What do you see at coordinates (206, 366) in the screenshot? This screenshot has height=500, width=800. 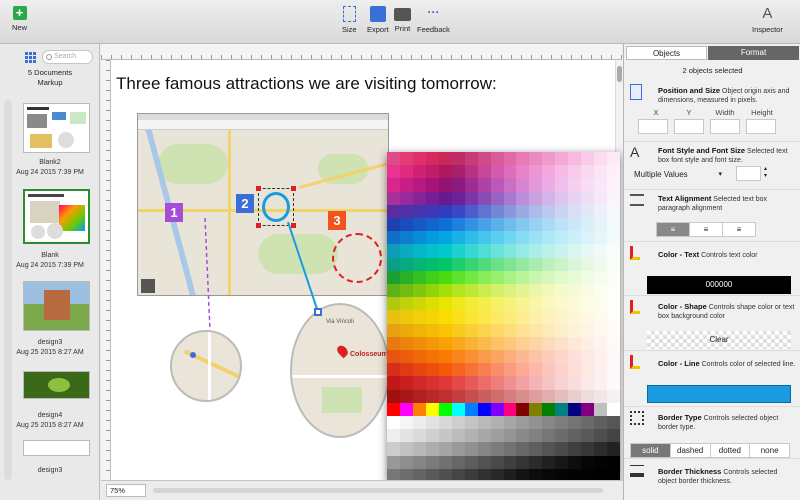 I see `zoom-circle-small` at bounding box center [206, 366].